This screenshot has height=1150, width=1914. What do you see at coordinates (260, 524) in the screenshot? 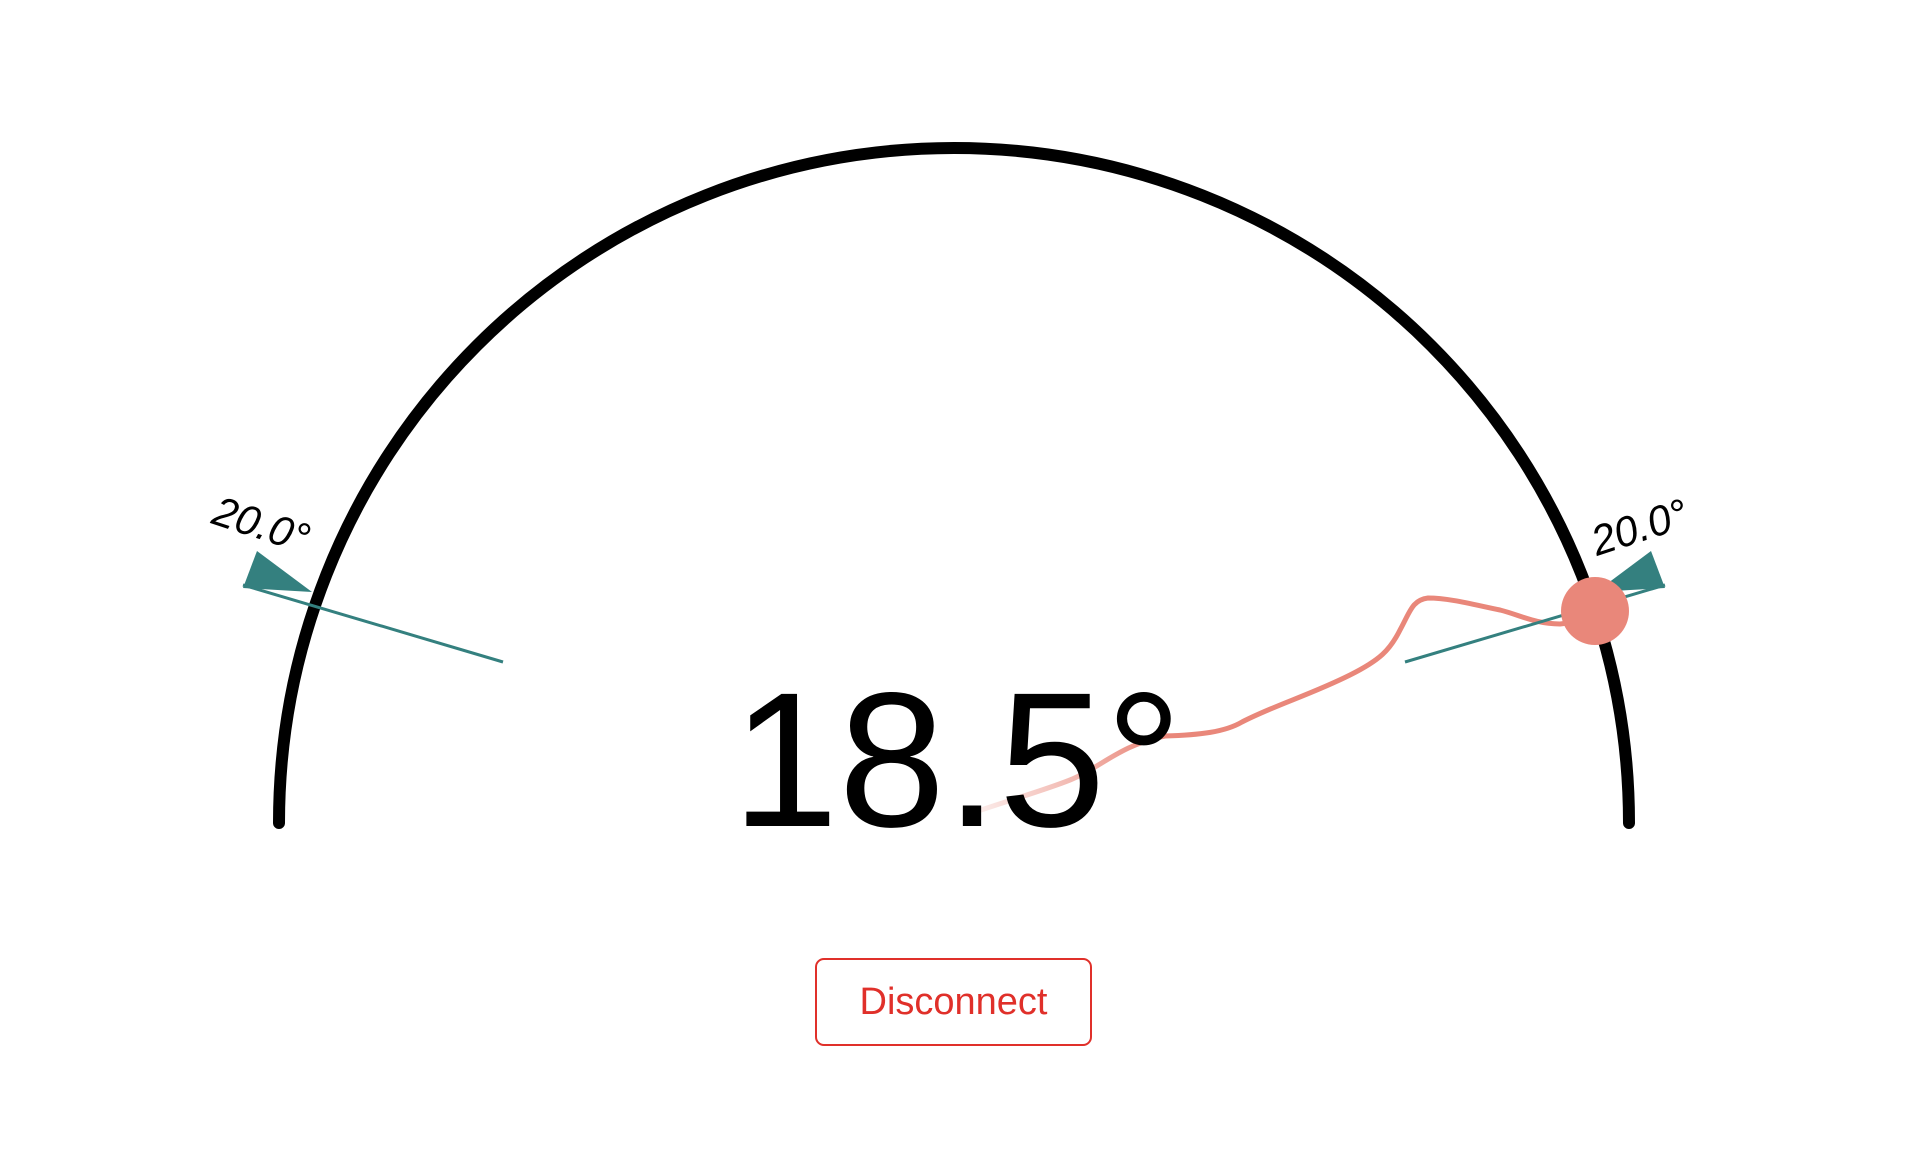
I see `left-marker-label: 20.0°` at bounding box center [260, 524].